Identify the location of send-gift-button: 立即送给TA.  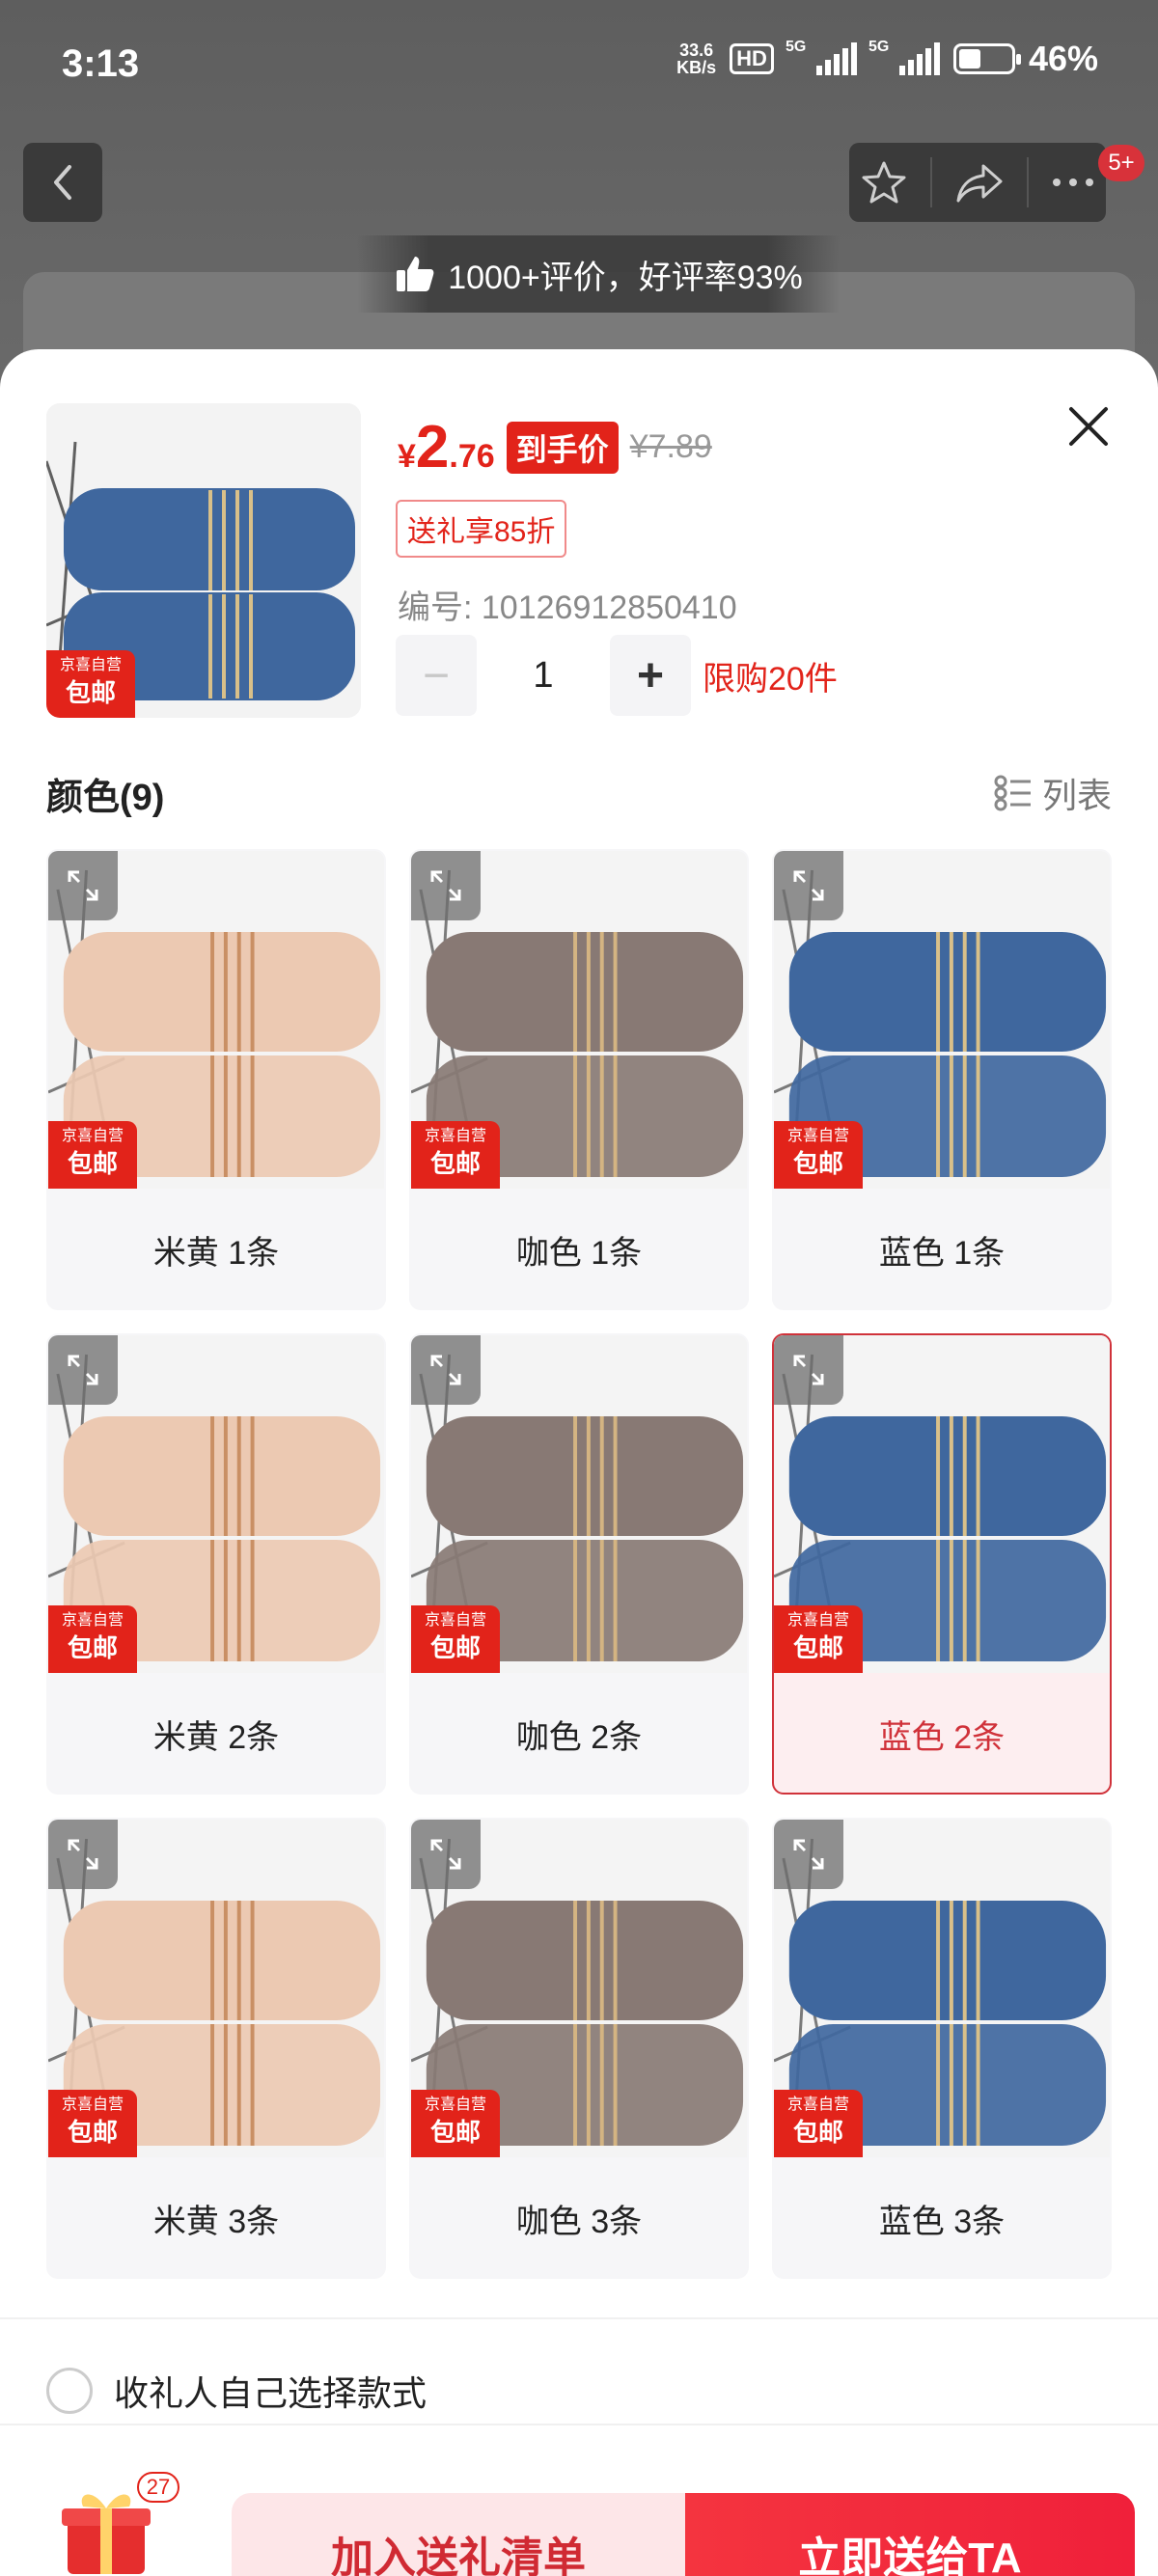
(910, 2535).